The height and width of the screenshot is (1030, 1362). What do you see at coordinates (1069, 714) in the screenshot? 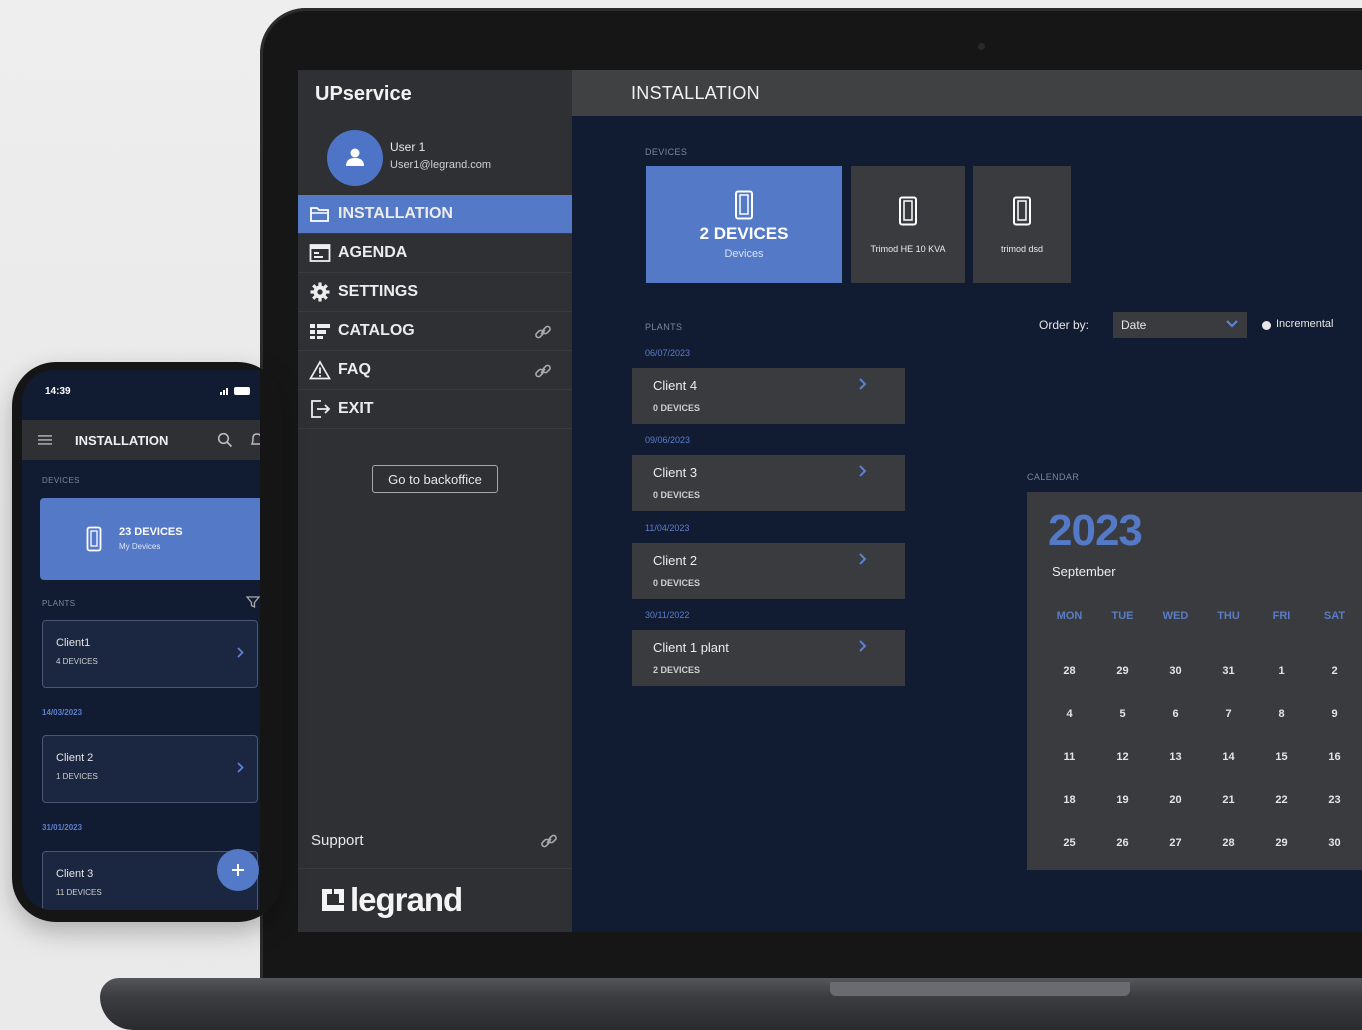
I see `calendar-day: 4` at bounding box center [1069, 714].